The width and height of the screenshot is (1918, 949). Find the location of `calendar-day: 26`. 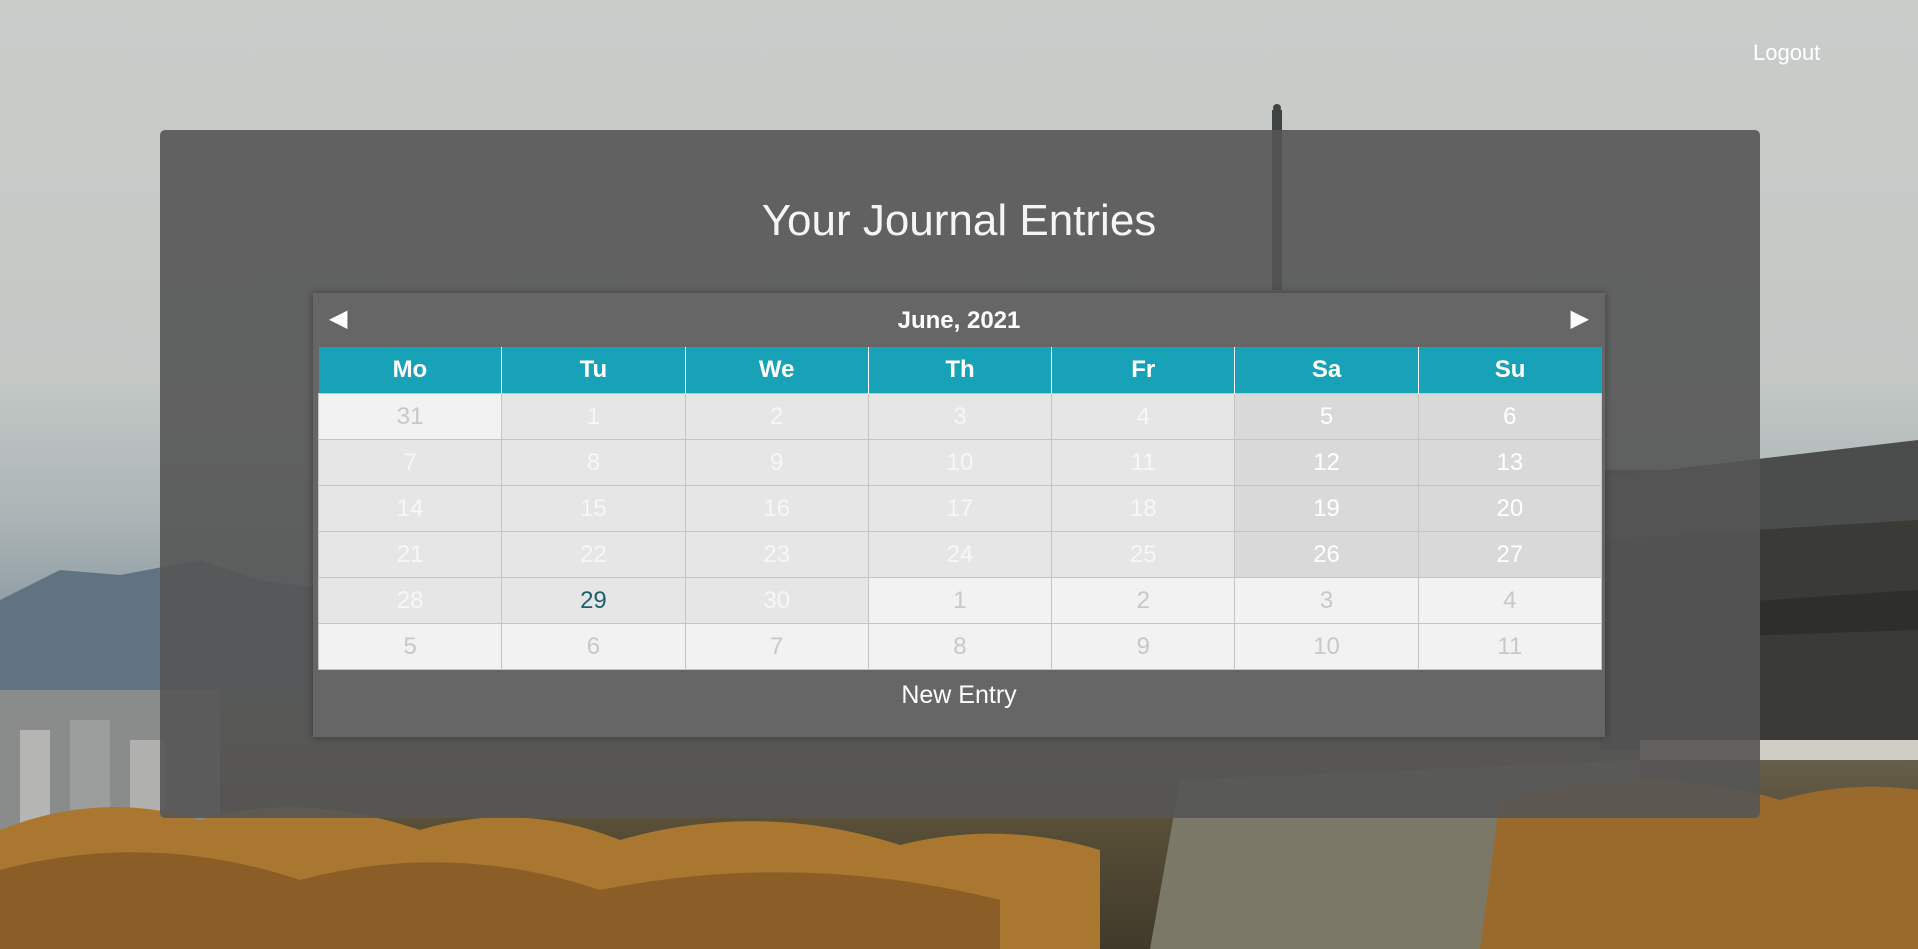

calendar-day: 26 is located at coordinates (1326, 554).